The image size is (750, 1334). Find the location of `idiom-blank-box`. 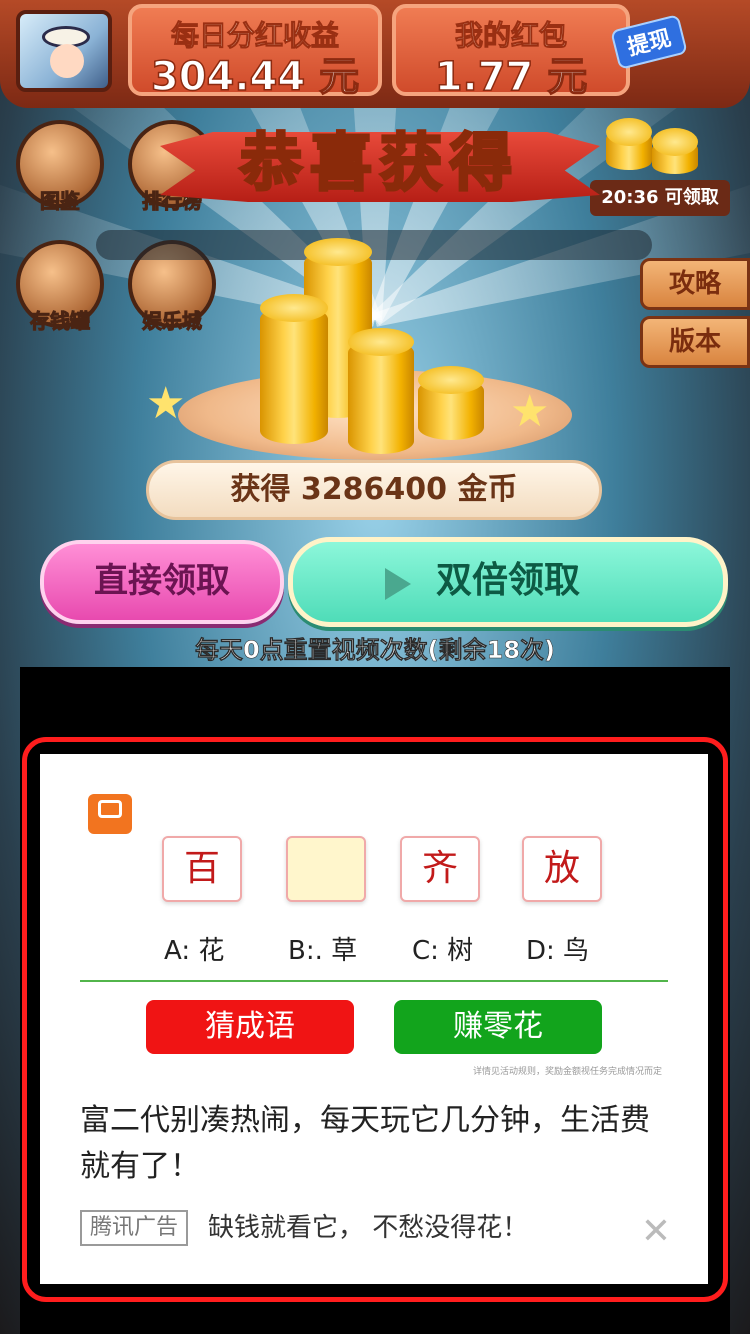

idiom-blank-box is located at coordinates (326, 869).